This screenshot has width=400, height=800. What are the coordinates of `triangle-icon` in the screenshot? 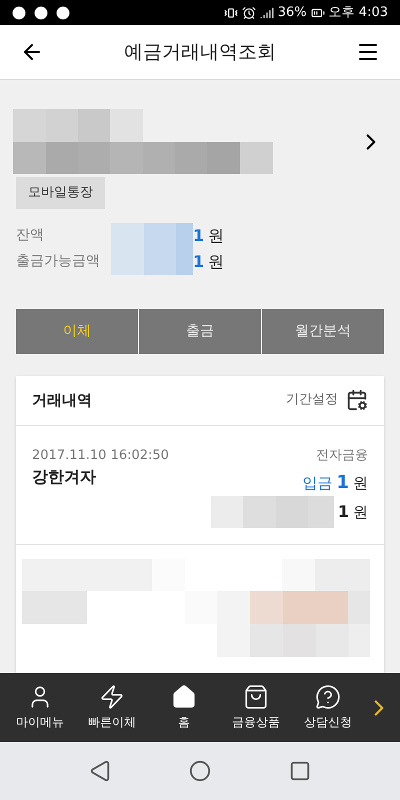 It's located at (100, 771).